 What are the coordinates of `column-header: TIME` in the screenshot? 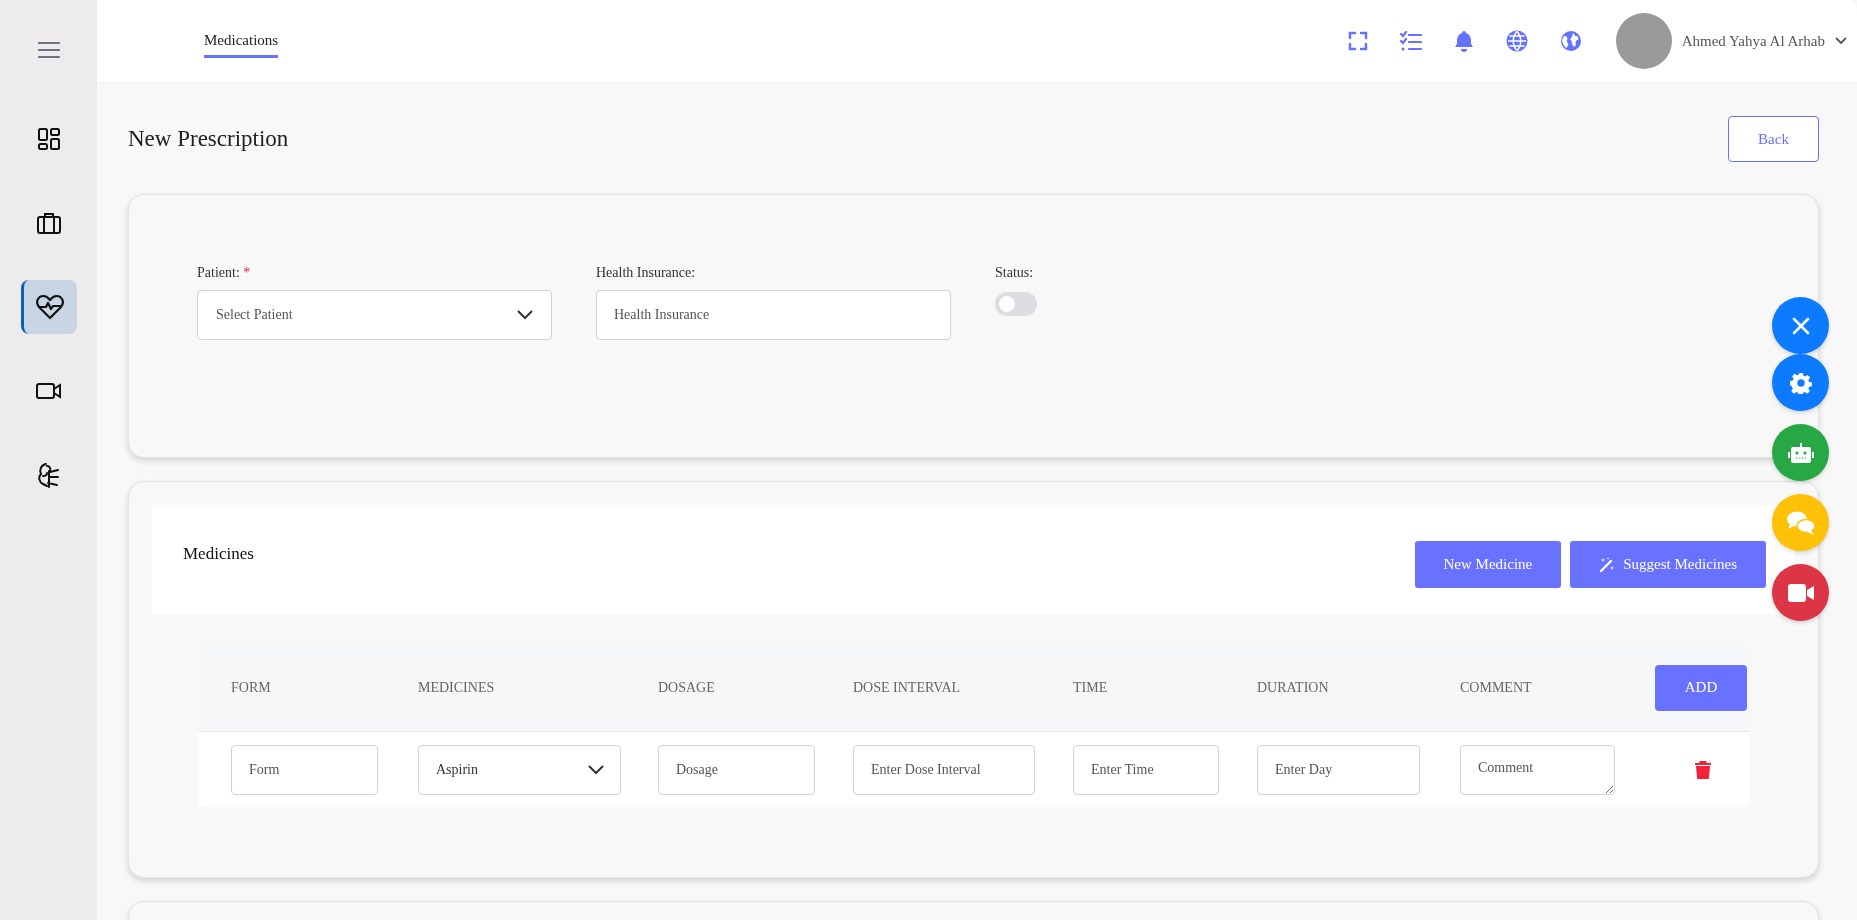 It's located at (1091, 687).